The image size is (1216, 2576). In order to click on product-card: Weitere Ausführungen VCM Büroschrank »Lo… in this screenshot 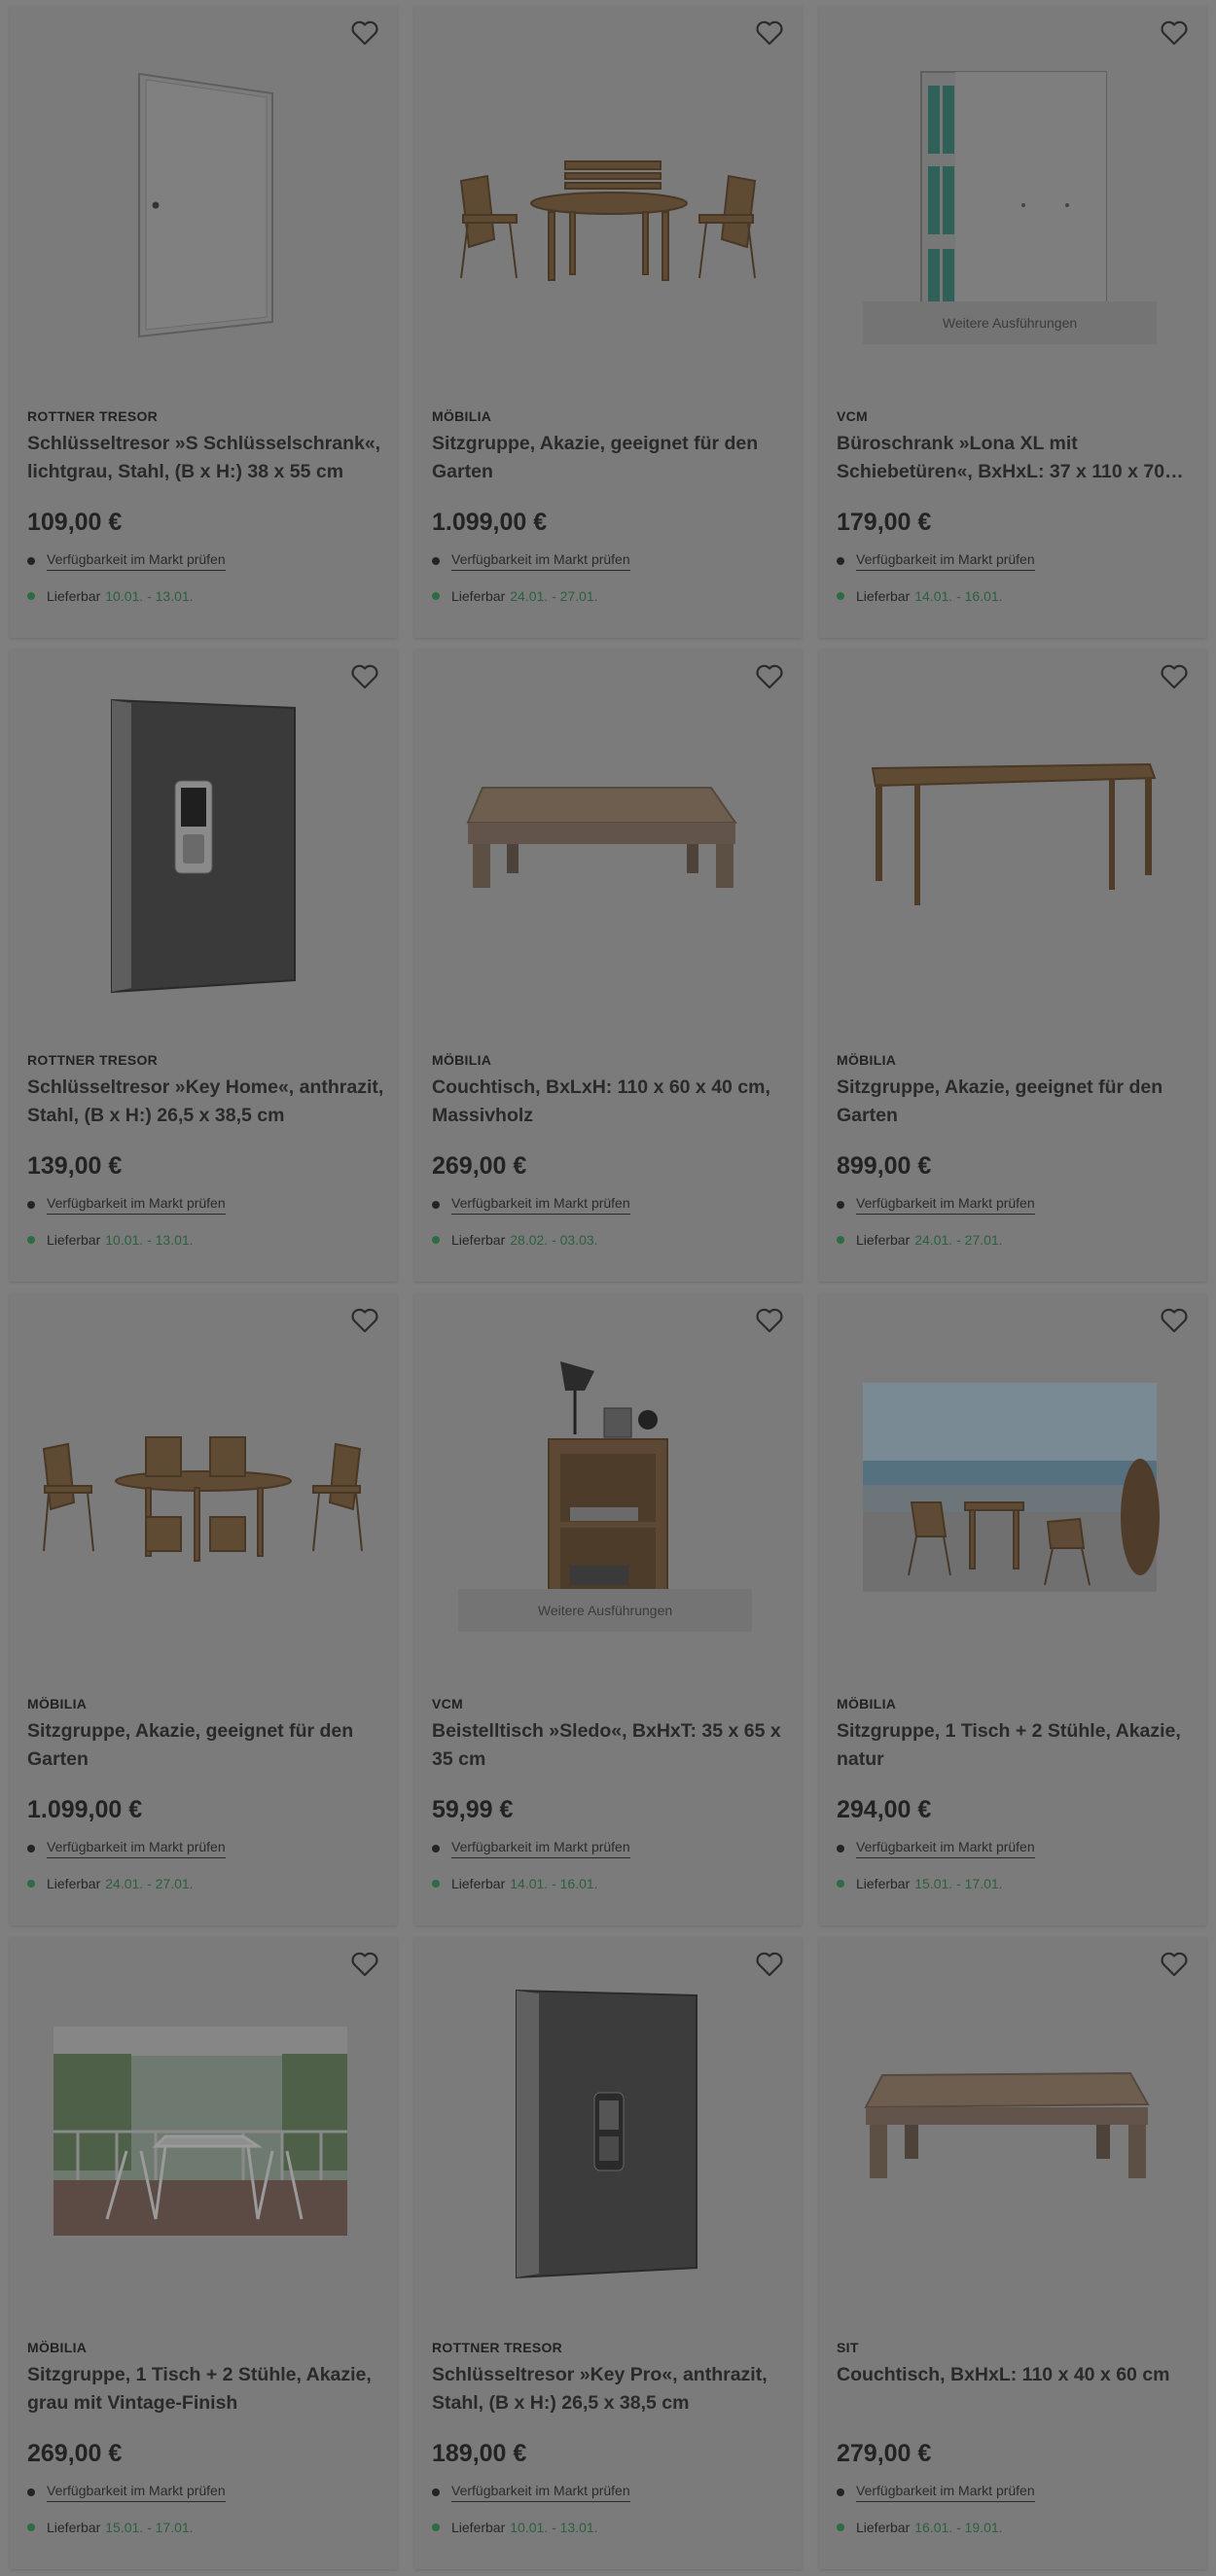, I will do `click(1012, 322)`.